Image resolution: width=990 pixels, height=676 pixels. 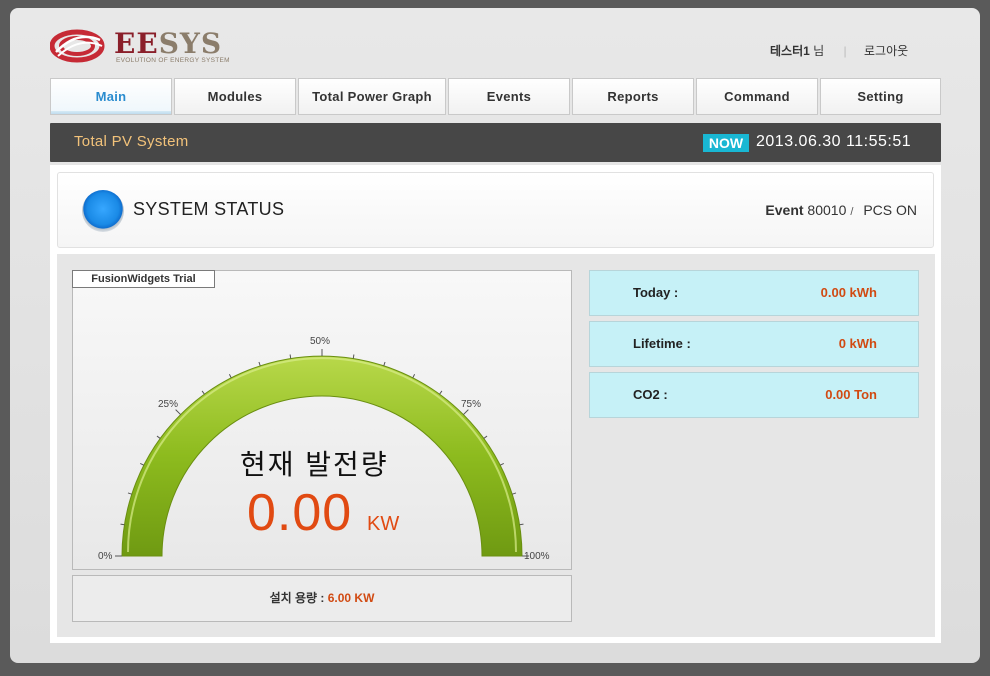 I want to click on swirl-logo-icon, so click(x=77, y=46).